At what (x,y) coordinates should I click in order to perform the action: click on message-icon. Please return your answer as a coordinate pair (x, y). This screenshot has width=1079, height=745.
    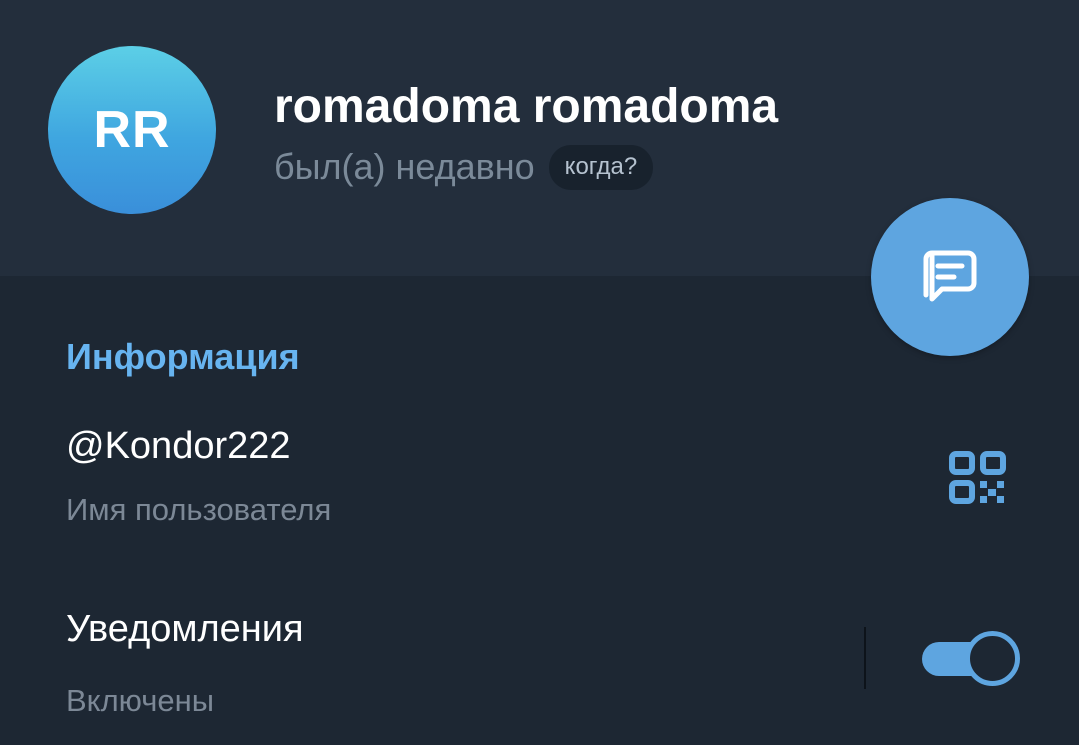
    Looking at the image, I should click on (950, 276).